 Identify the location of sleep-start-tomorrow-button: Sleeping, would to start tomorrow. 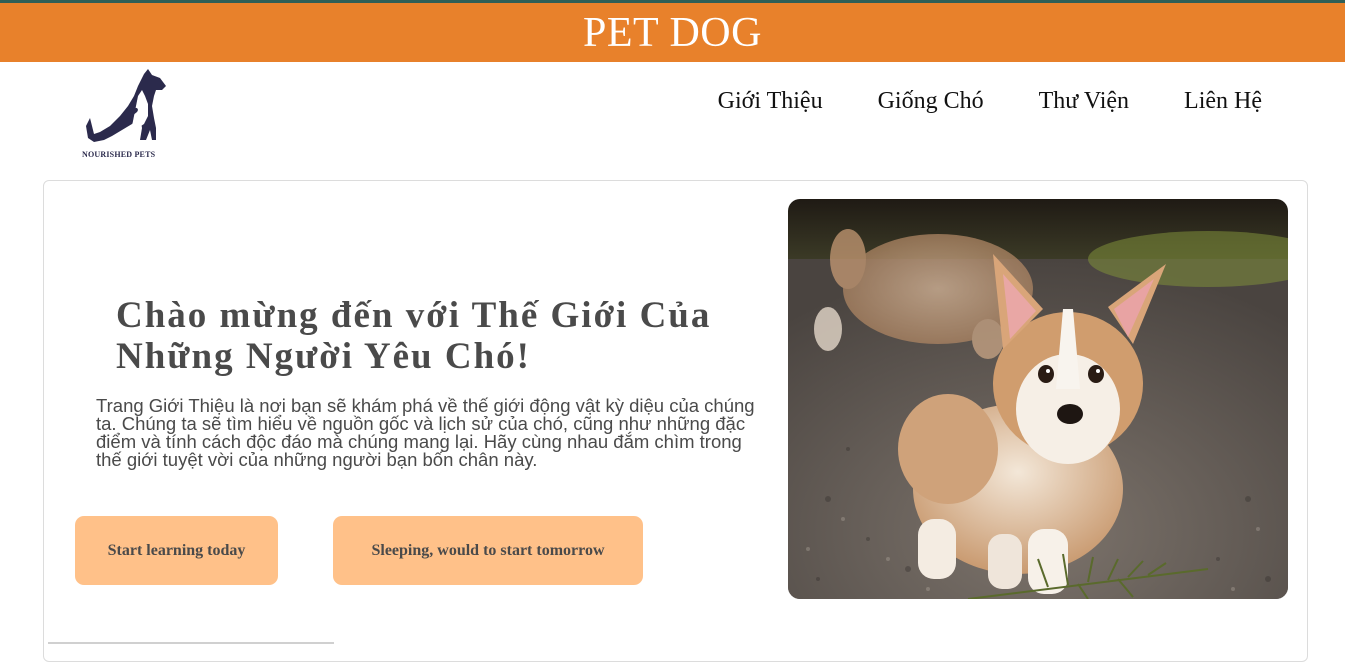
(488, 550).